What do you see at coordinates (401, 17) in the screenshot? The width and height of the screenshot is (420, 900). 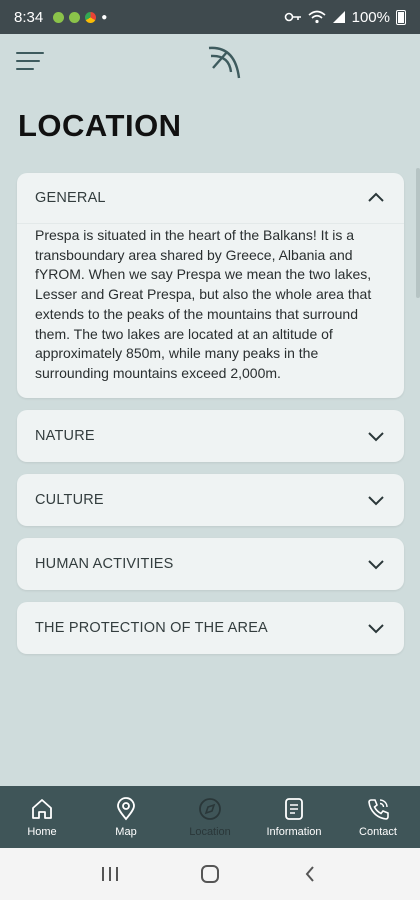 I see `battery-icon` at bounding box center [401, 17].